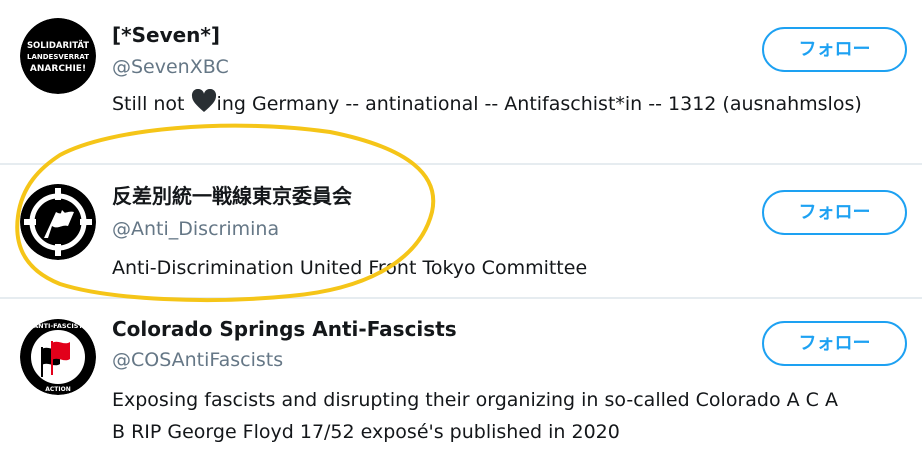  I want to click on user-handle: @Anti_Discrimina, so click(195, 229).